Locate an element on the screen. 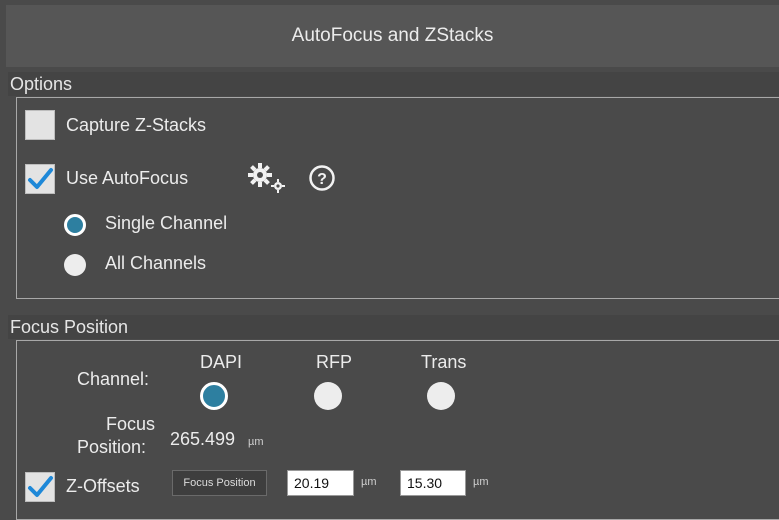 The height and width of the screenshot is (520, 779). channel-dapi-radio is located at coordinates (214, 396).